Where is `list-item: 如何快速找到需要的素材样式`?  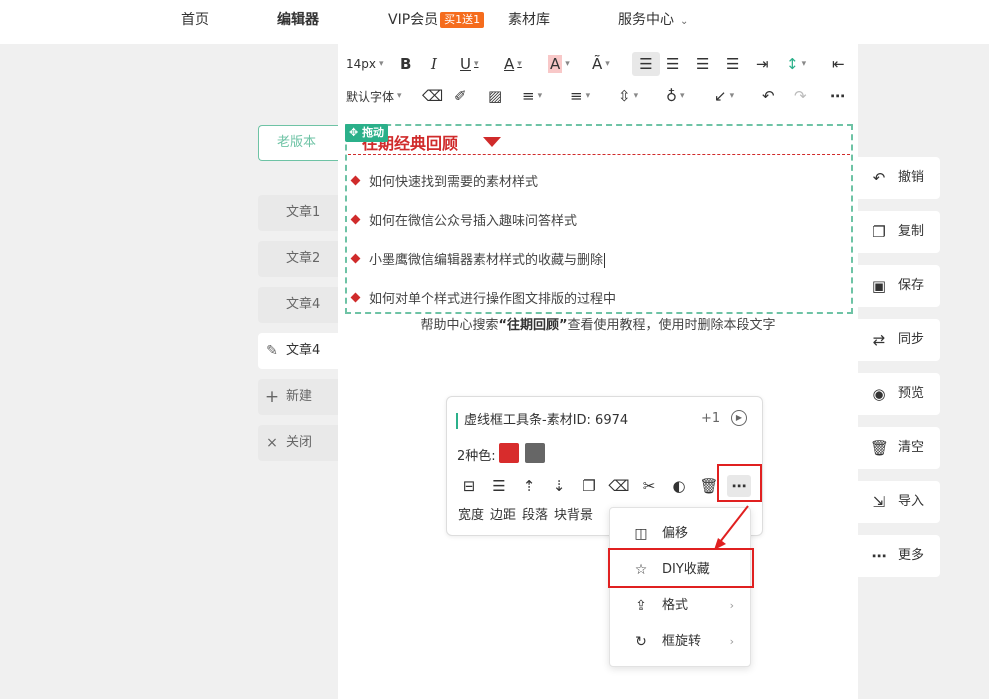 list-item: 如何快速找到需要的素材样式 is located at coordinates (444, 180).